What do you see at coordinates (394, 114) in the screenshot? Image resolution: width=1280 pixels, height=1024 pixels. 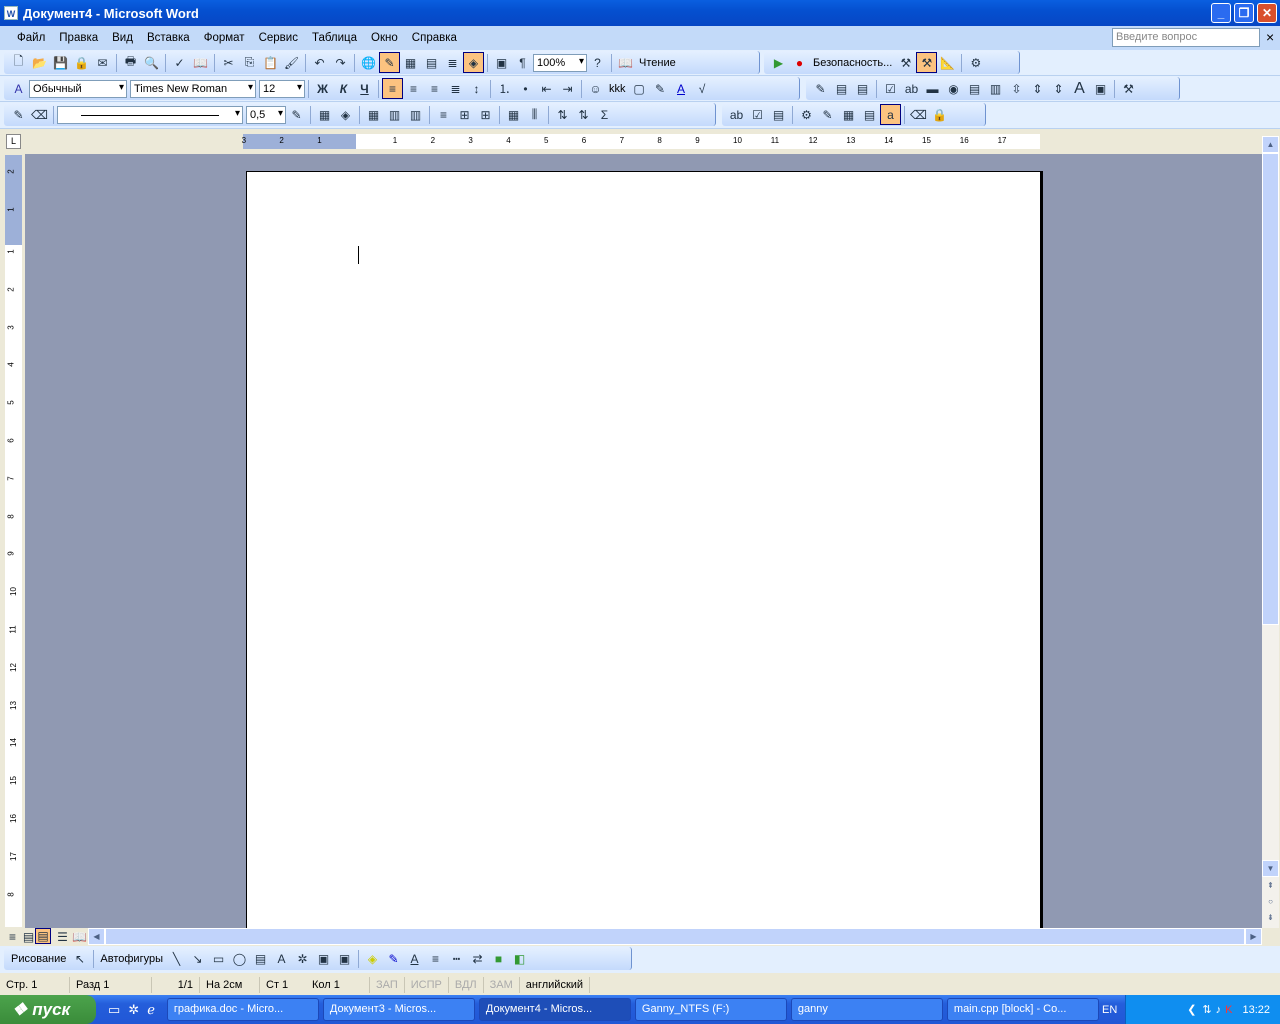 I see `merge-cells-icon: ▥` at bounding box center [394, 114].